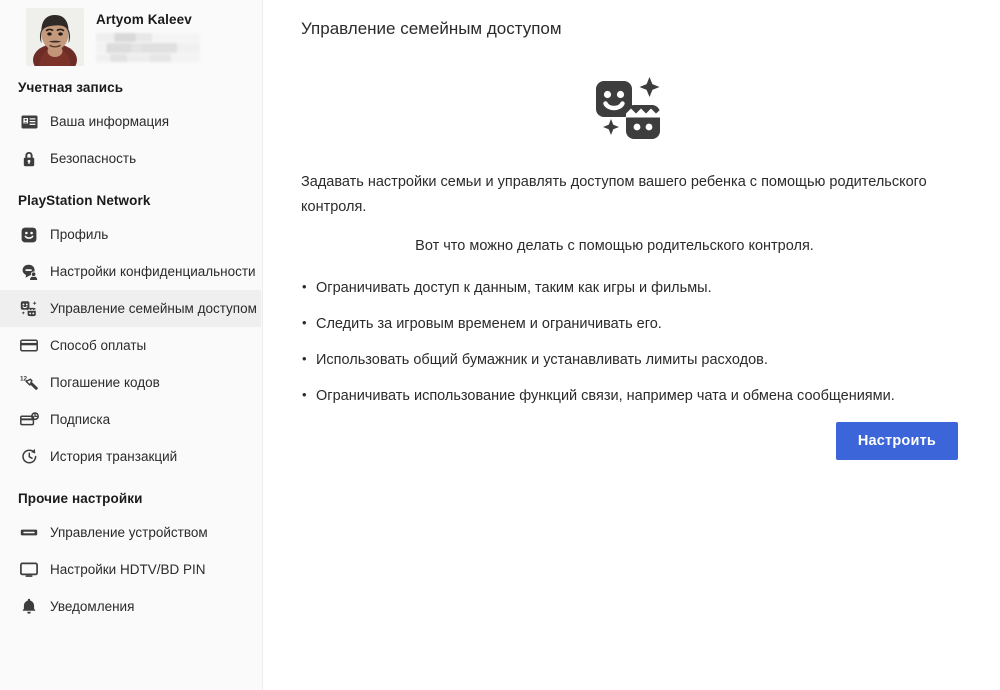 The height and width of the screenshot is (690, 1000). What do you see at coordinates (105, 382) in the screenshot?
I see `sidebar-item-label: Погашение кодов` at bounding box center [105, 382].